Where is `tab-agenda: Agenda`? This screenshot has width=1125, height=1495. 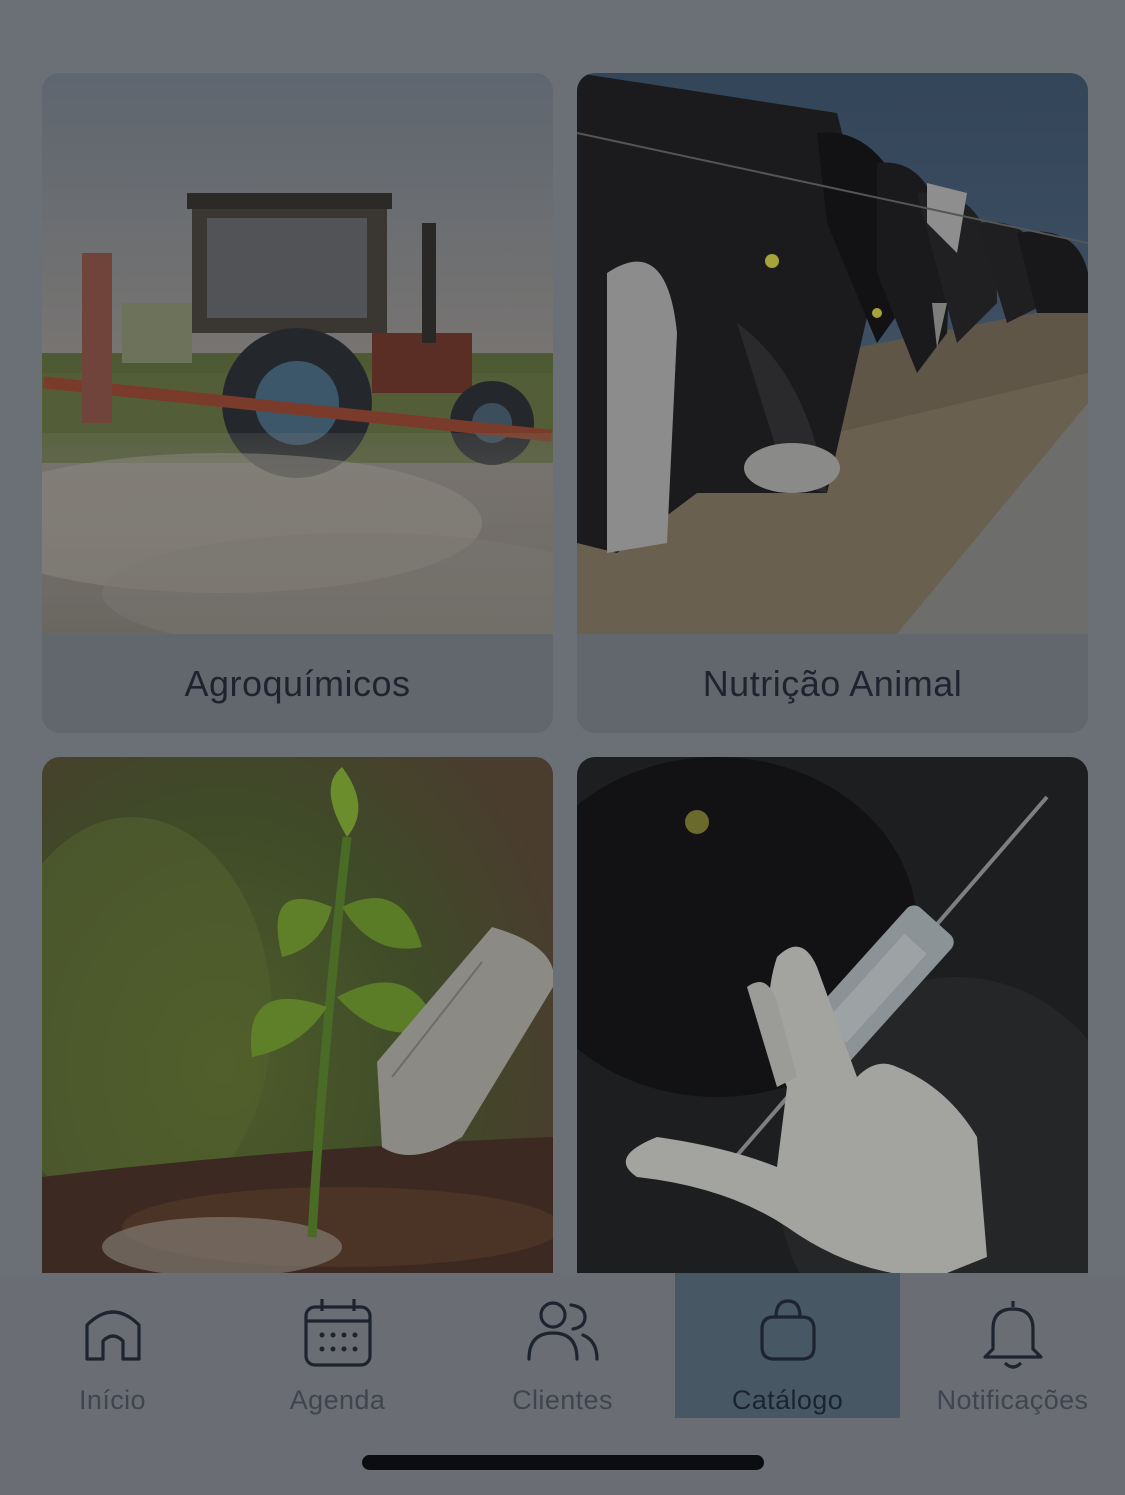
tab-agenda: Agenda is located at coordinates (337, 1345).